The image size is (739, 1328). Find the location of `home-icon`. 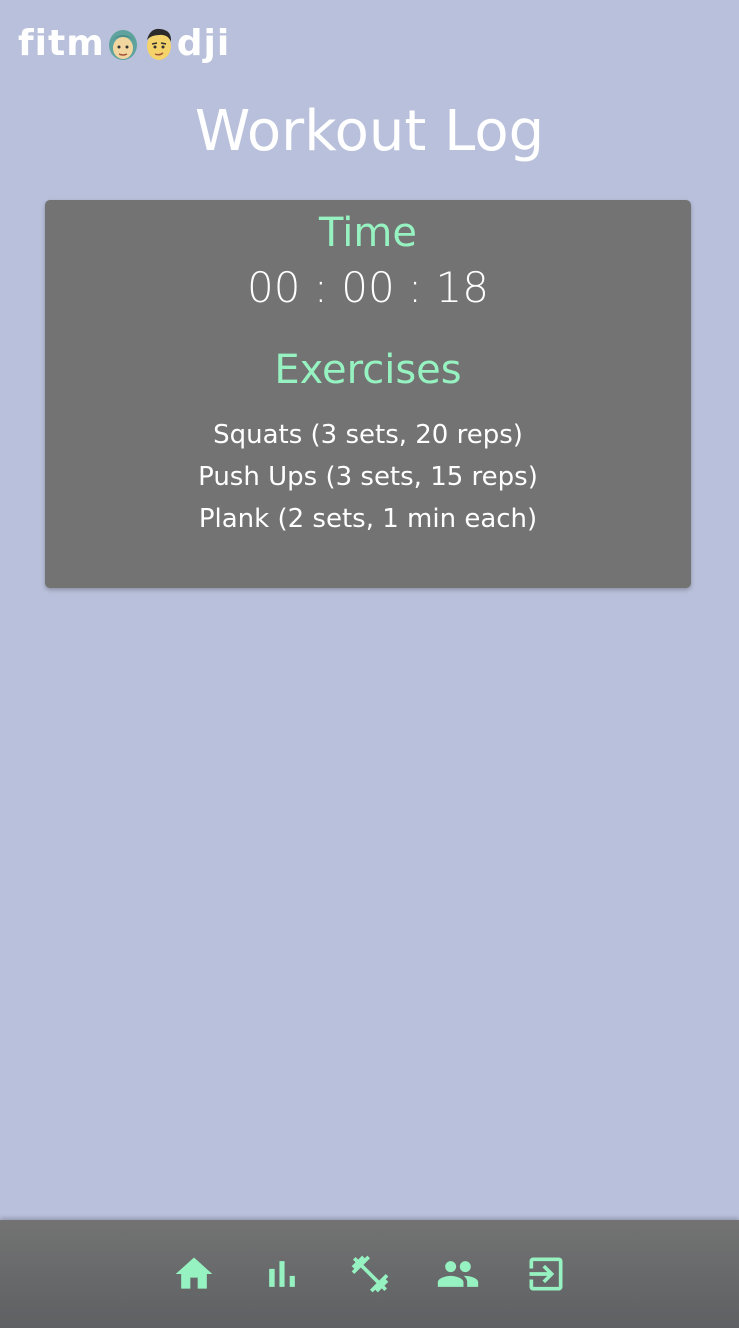

home-icon is located at coordinates (193, 1273).